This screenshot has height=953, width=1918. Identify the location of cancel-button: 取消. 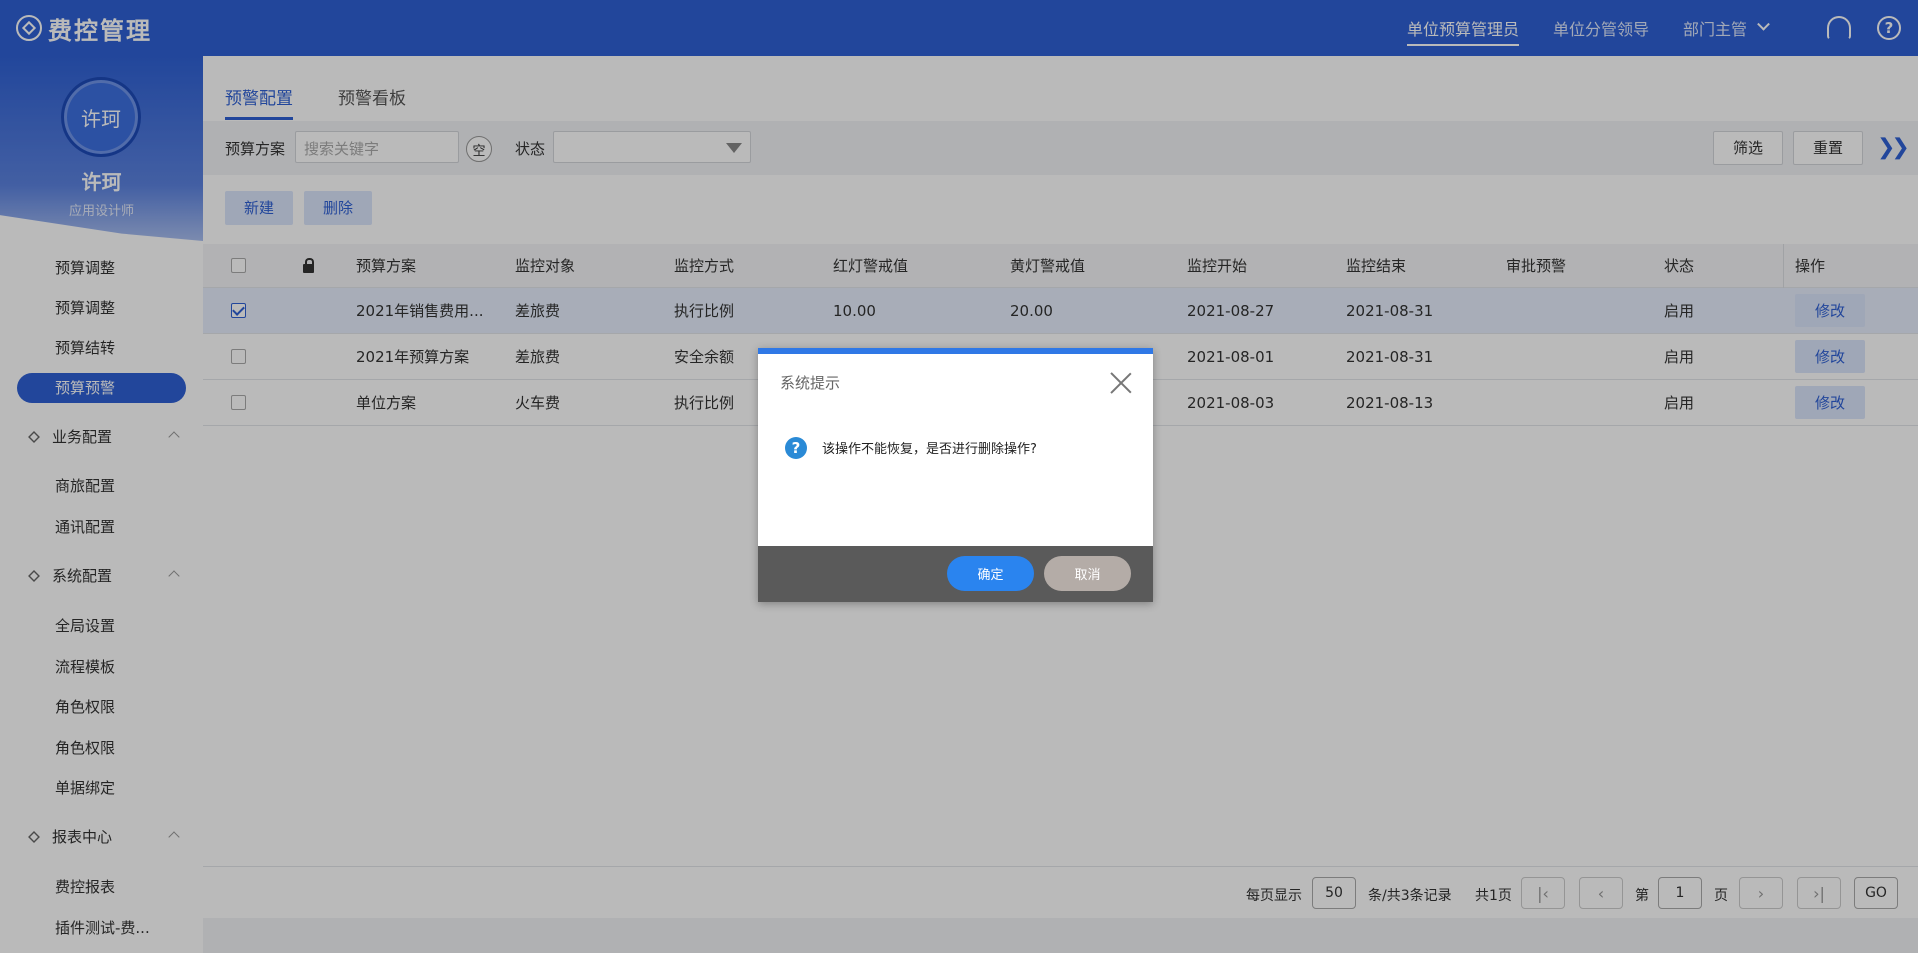
(1087, 573).